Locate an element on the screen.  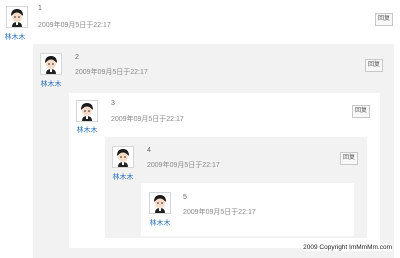
comment-number: 3 is located at coordinates (113, 103).